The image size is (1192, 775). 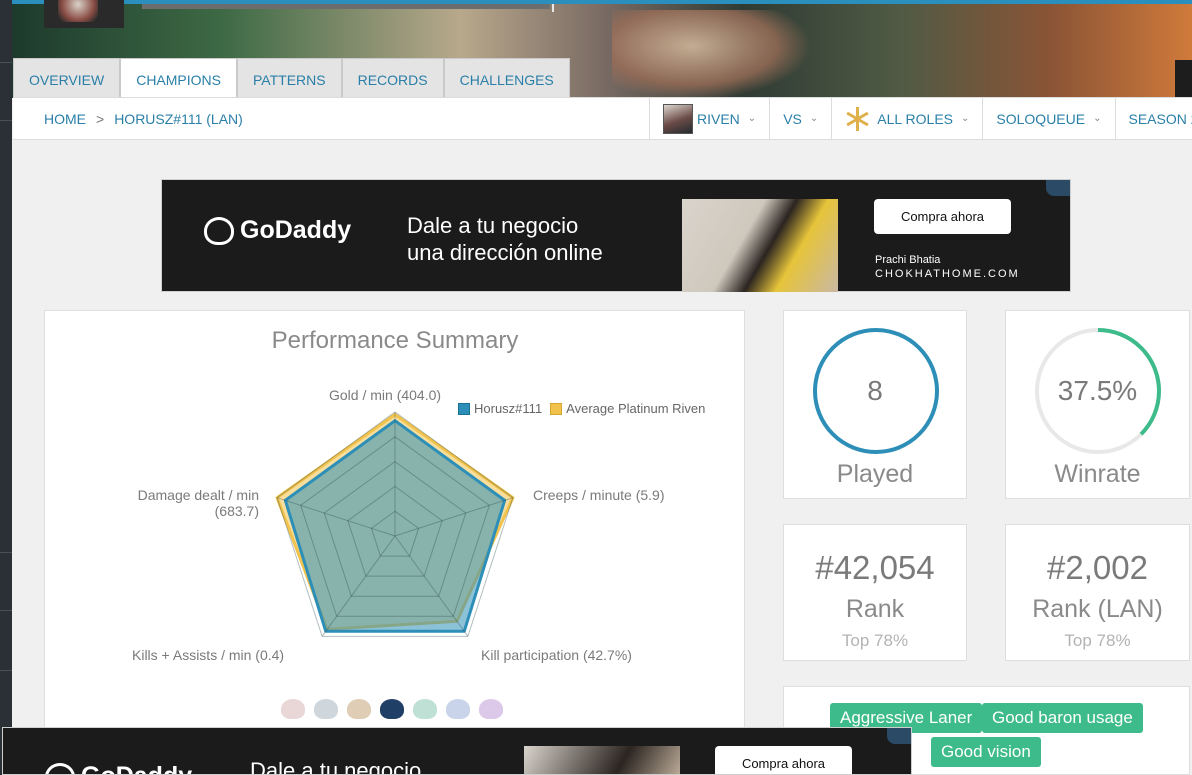 I want to click on axis-label-damage: Damage dealt / min (683.7), so click(x=198, y=503).